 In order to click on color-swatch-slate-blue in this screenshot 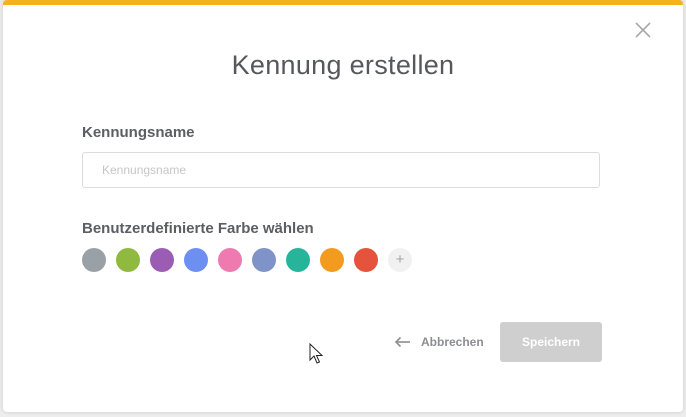, I will do `click(264, 260)`.